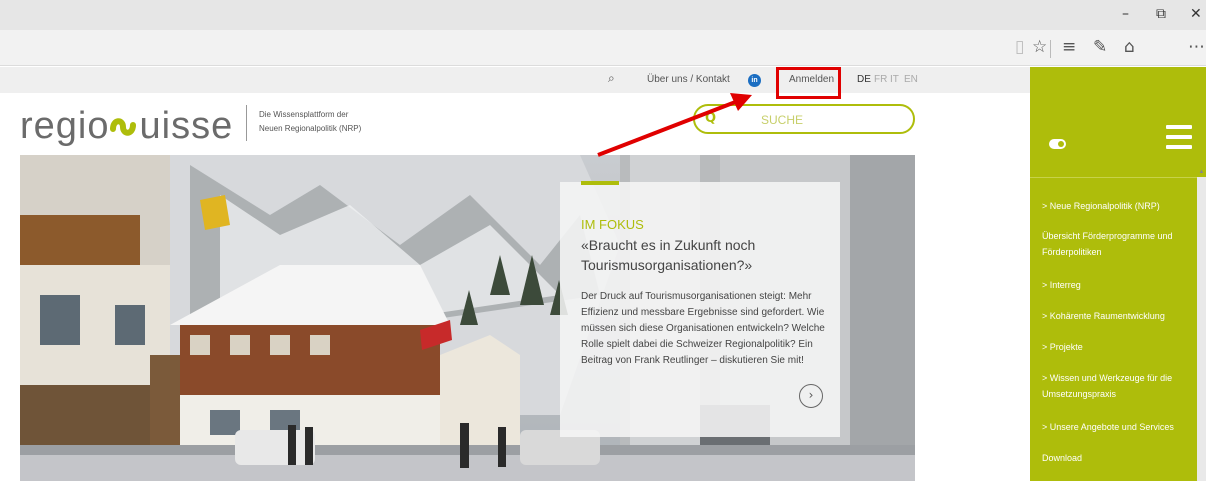 Image resolution: width=1206 pixels, height=481 pixels. Describe the element at coordinates (1117, 347) in the screenshot. I see `sidebar-item-projekte: > Projekte` at that location.